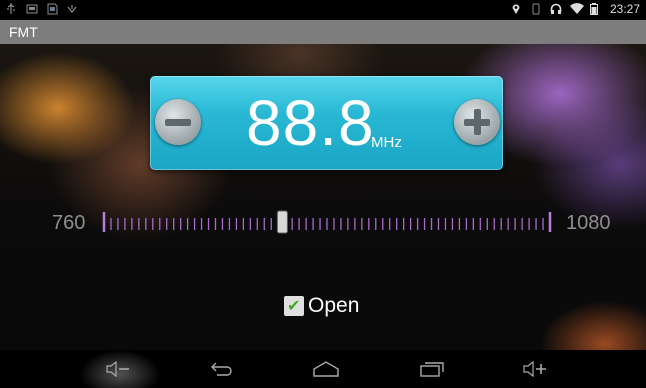 This screenshot has width=646, height=388. I want to click on volume-up-icon, so click(534, 369).